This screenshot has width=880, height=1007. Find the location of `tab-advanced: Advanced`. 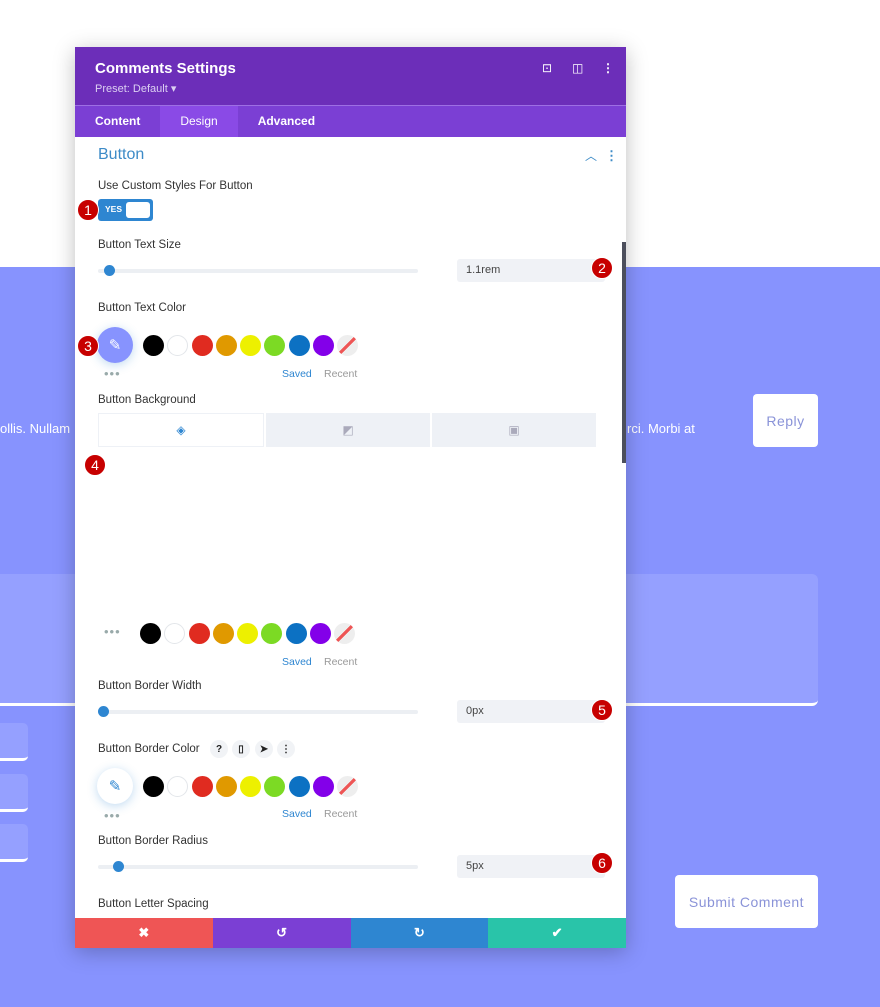

tab-advanced: Advanced is located at coordinates (286, 121).